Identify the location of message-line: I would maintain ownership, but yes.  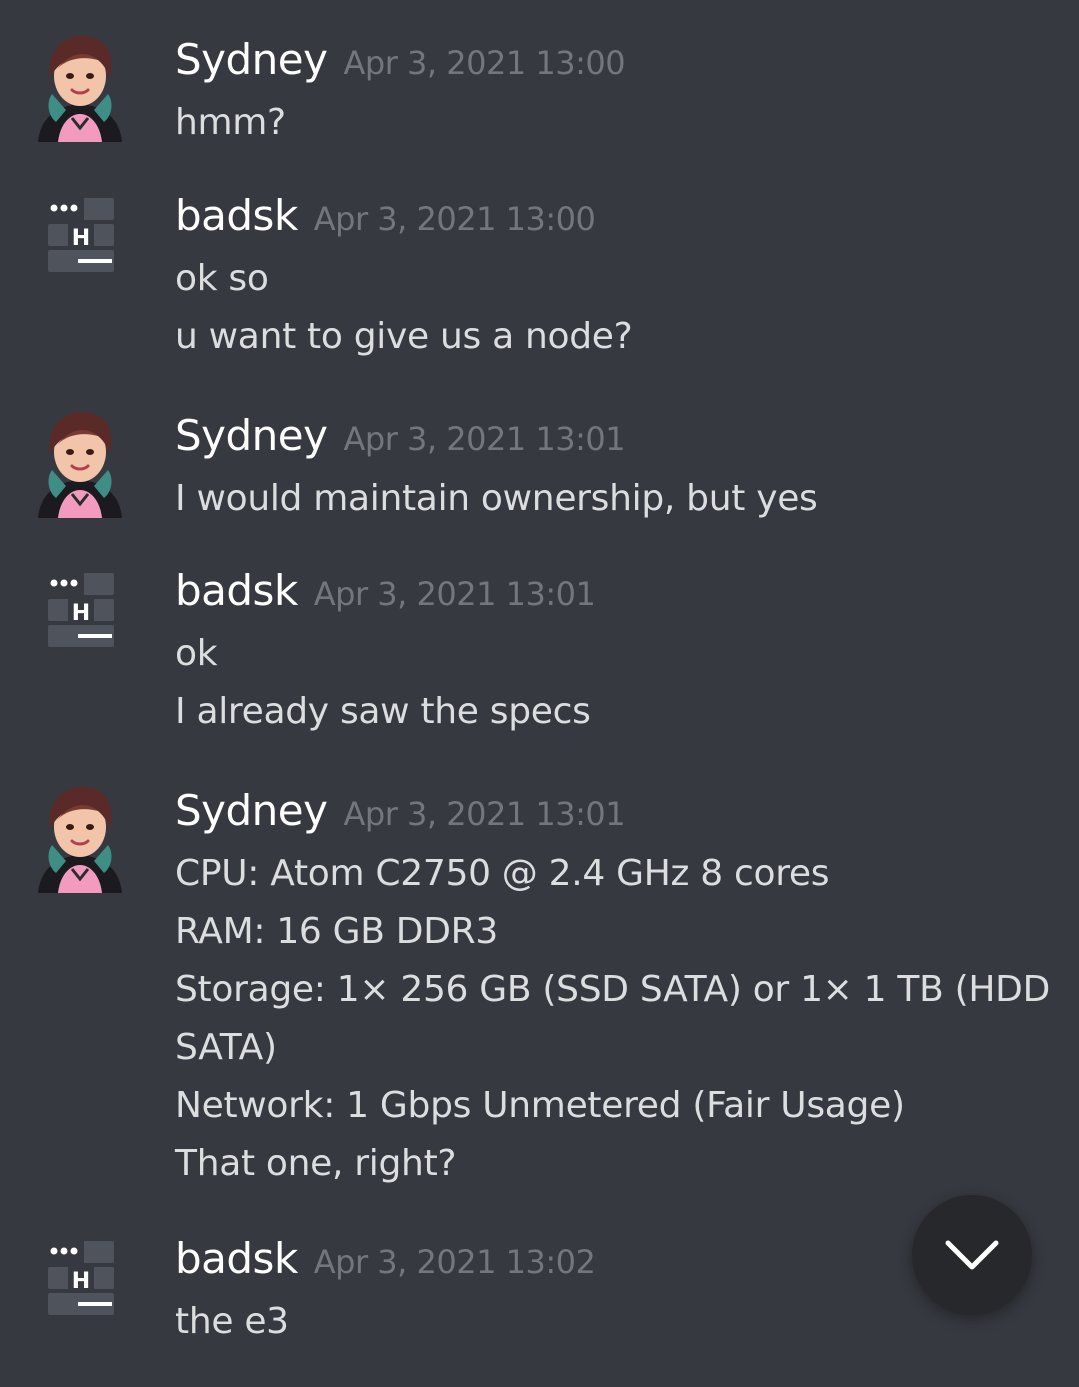
(600, 499).